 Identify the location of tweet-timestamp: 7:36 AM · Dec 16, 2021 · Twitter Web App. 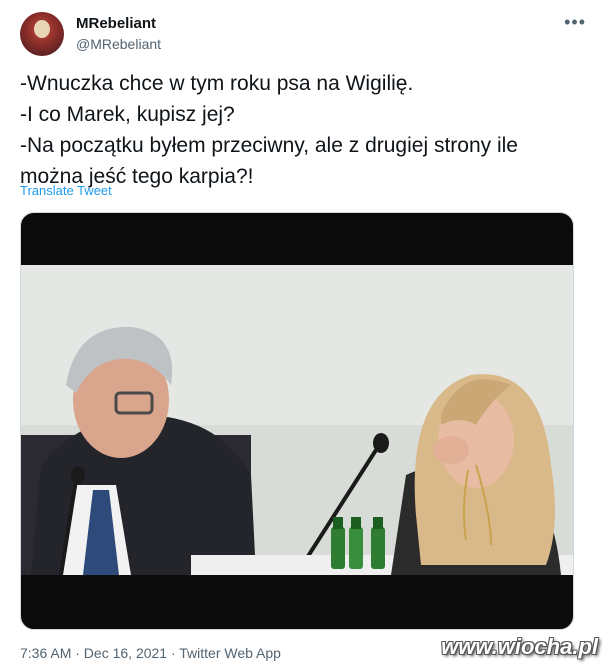
(150, 653).